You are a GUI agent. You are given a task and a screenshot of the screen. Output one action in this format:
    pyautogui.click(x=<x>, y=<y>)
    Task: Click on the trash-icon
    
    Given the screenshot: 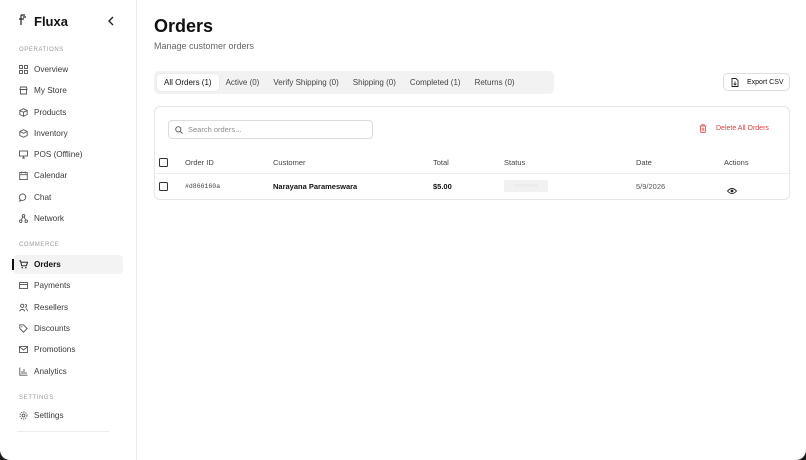 What is the action you would take?
    pyautogui.click(x=703, y=128)
    